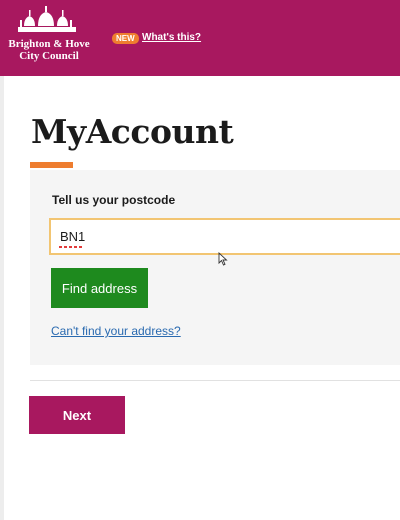 The image size is (400, 520). Describe the element at coordinates (223, 259) in the screenshot. I see `mouse-pointer-icon` at that location.